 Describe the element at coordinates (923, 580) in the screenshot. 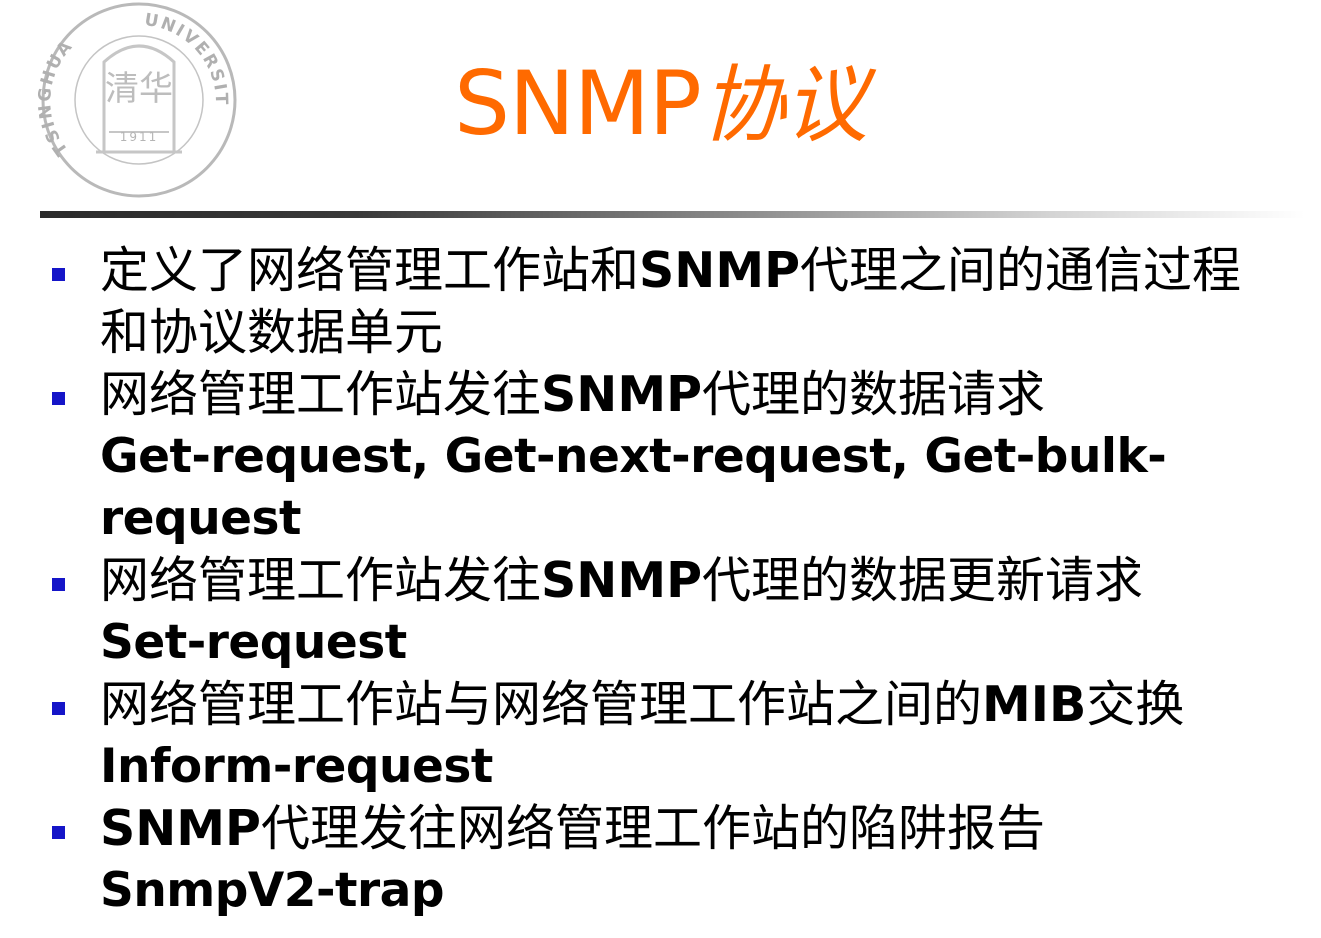

I see `bullet-text: 代理的数据更新请求` at that location.